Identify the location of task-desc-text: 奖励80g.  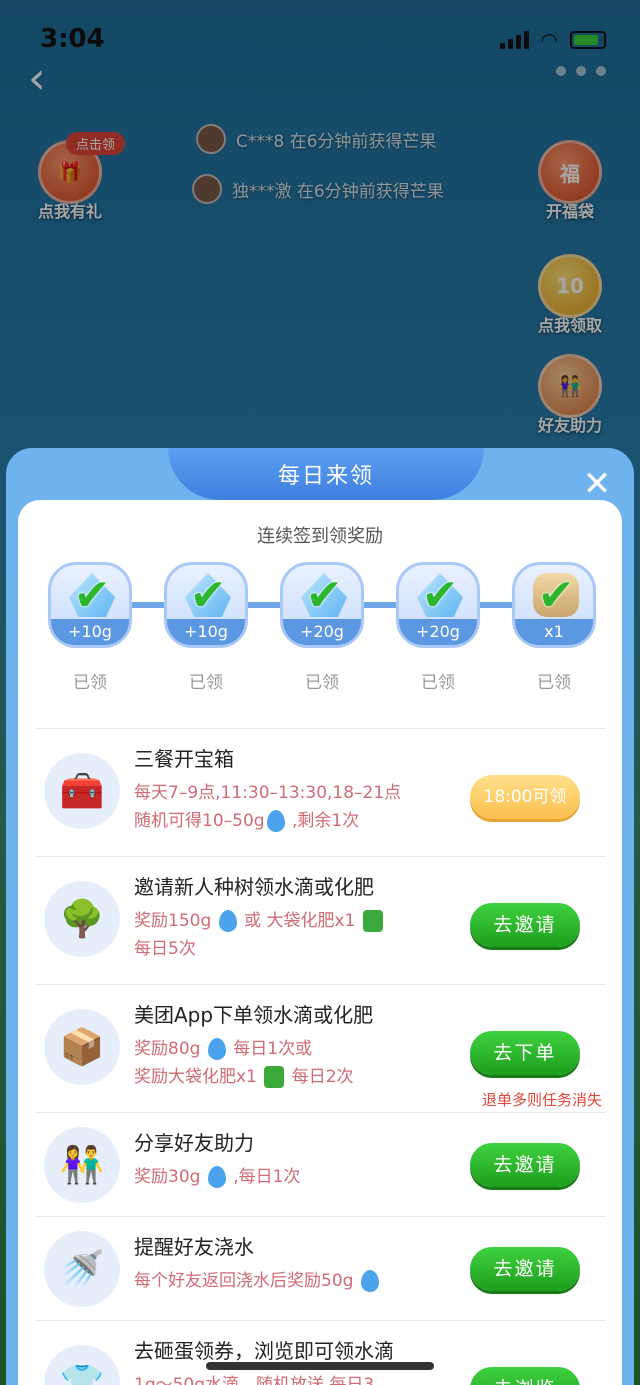
(167, 1049).